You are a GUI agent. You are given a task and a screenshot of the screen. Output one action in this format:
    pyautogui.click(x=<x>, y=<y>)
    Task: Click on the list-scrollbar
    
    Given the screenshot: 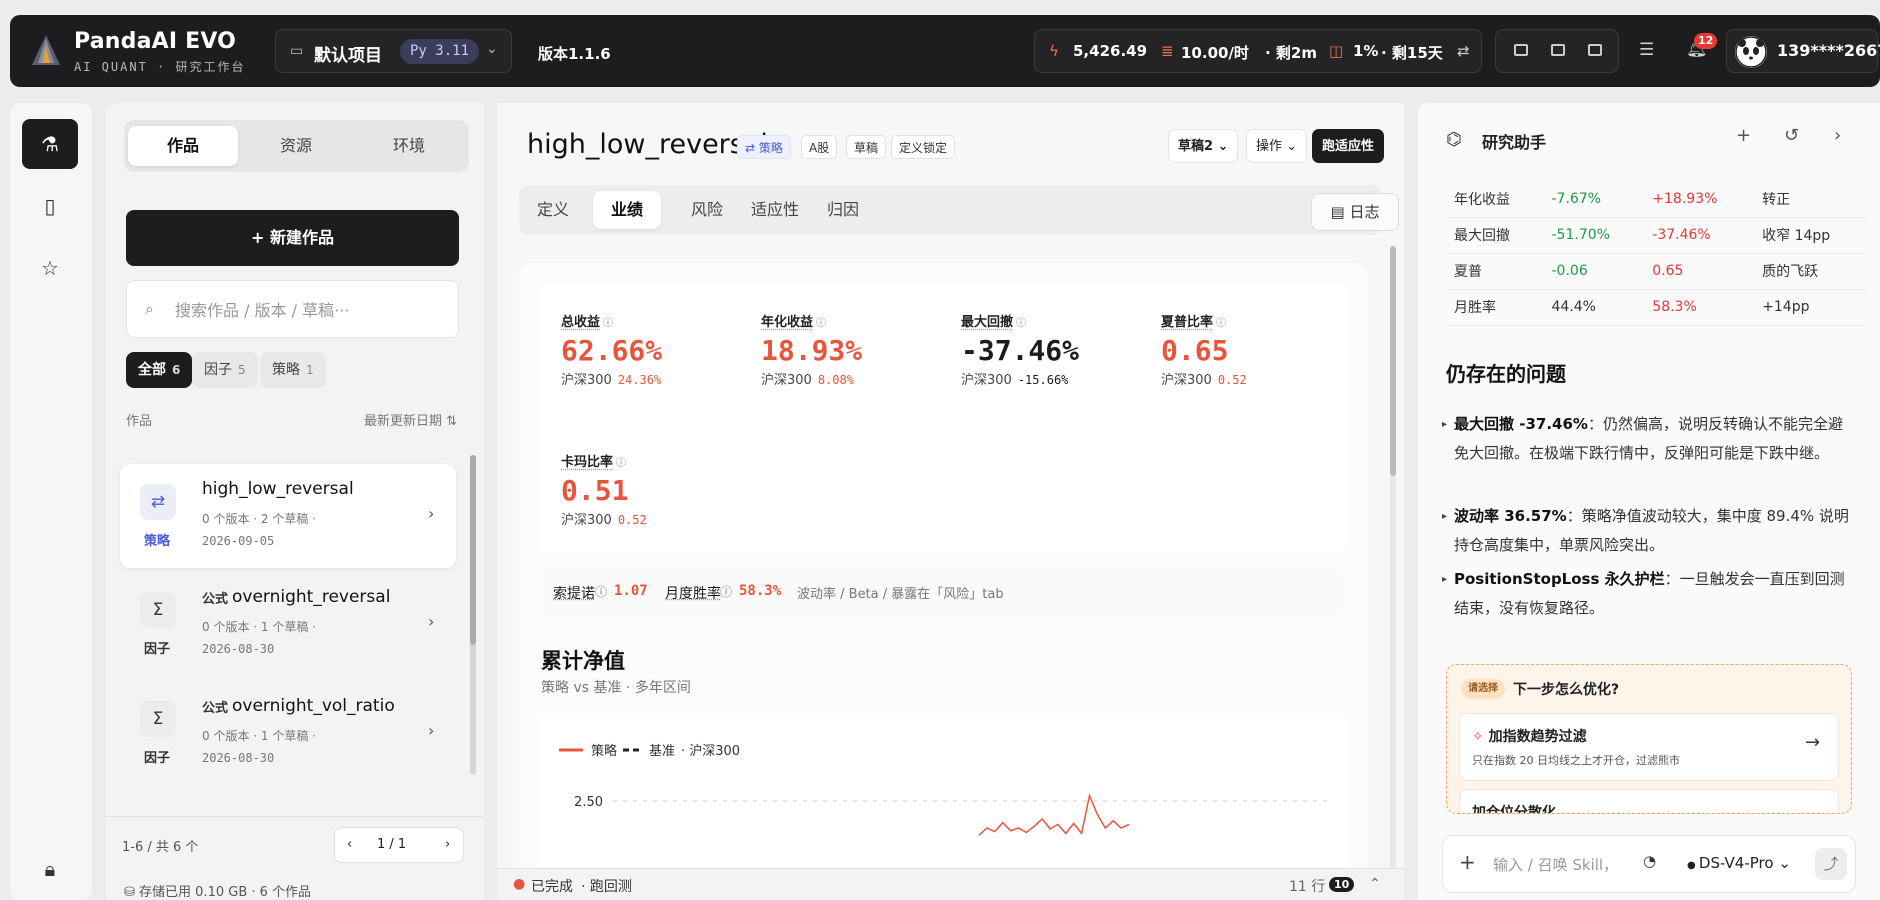 What is the action you would take?
    pyautogui.click(x=473, y=615)
    